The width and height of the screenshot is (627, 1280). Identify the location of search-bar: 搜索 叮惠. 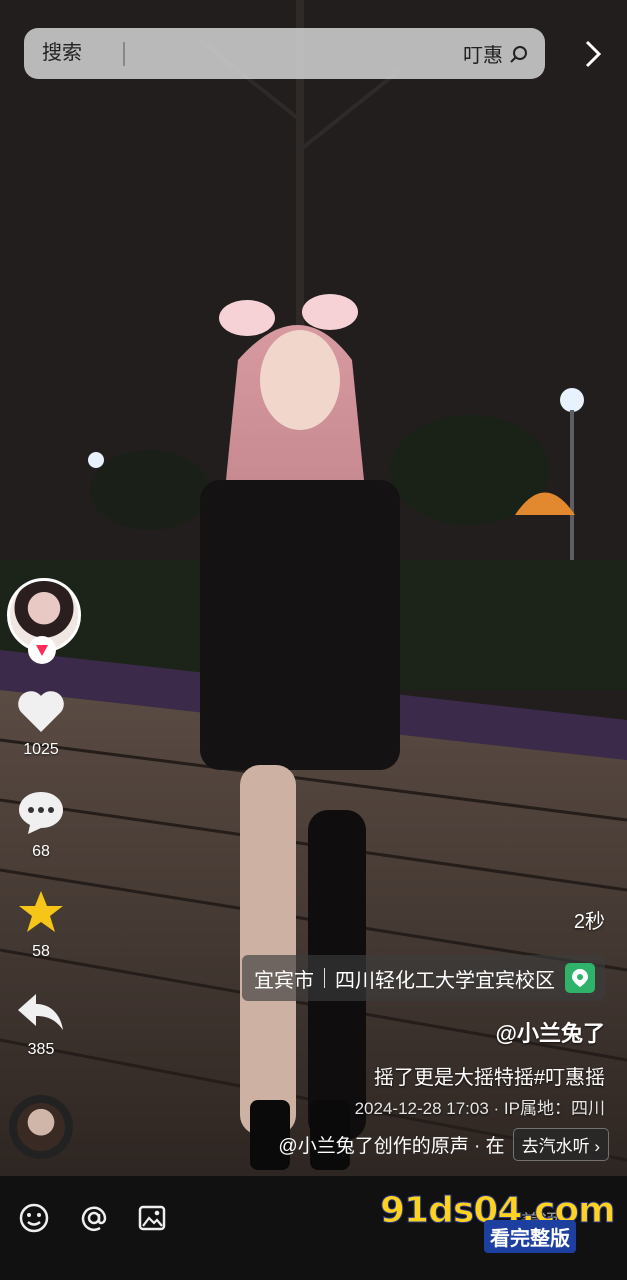
(284, 53).